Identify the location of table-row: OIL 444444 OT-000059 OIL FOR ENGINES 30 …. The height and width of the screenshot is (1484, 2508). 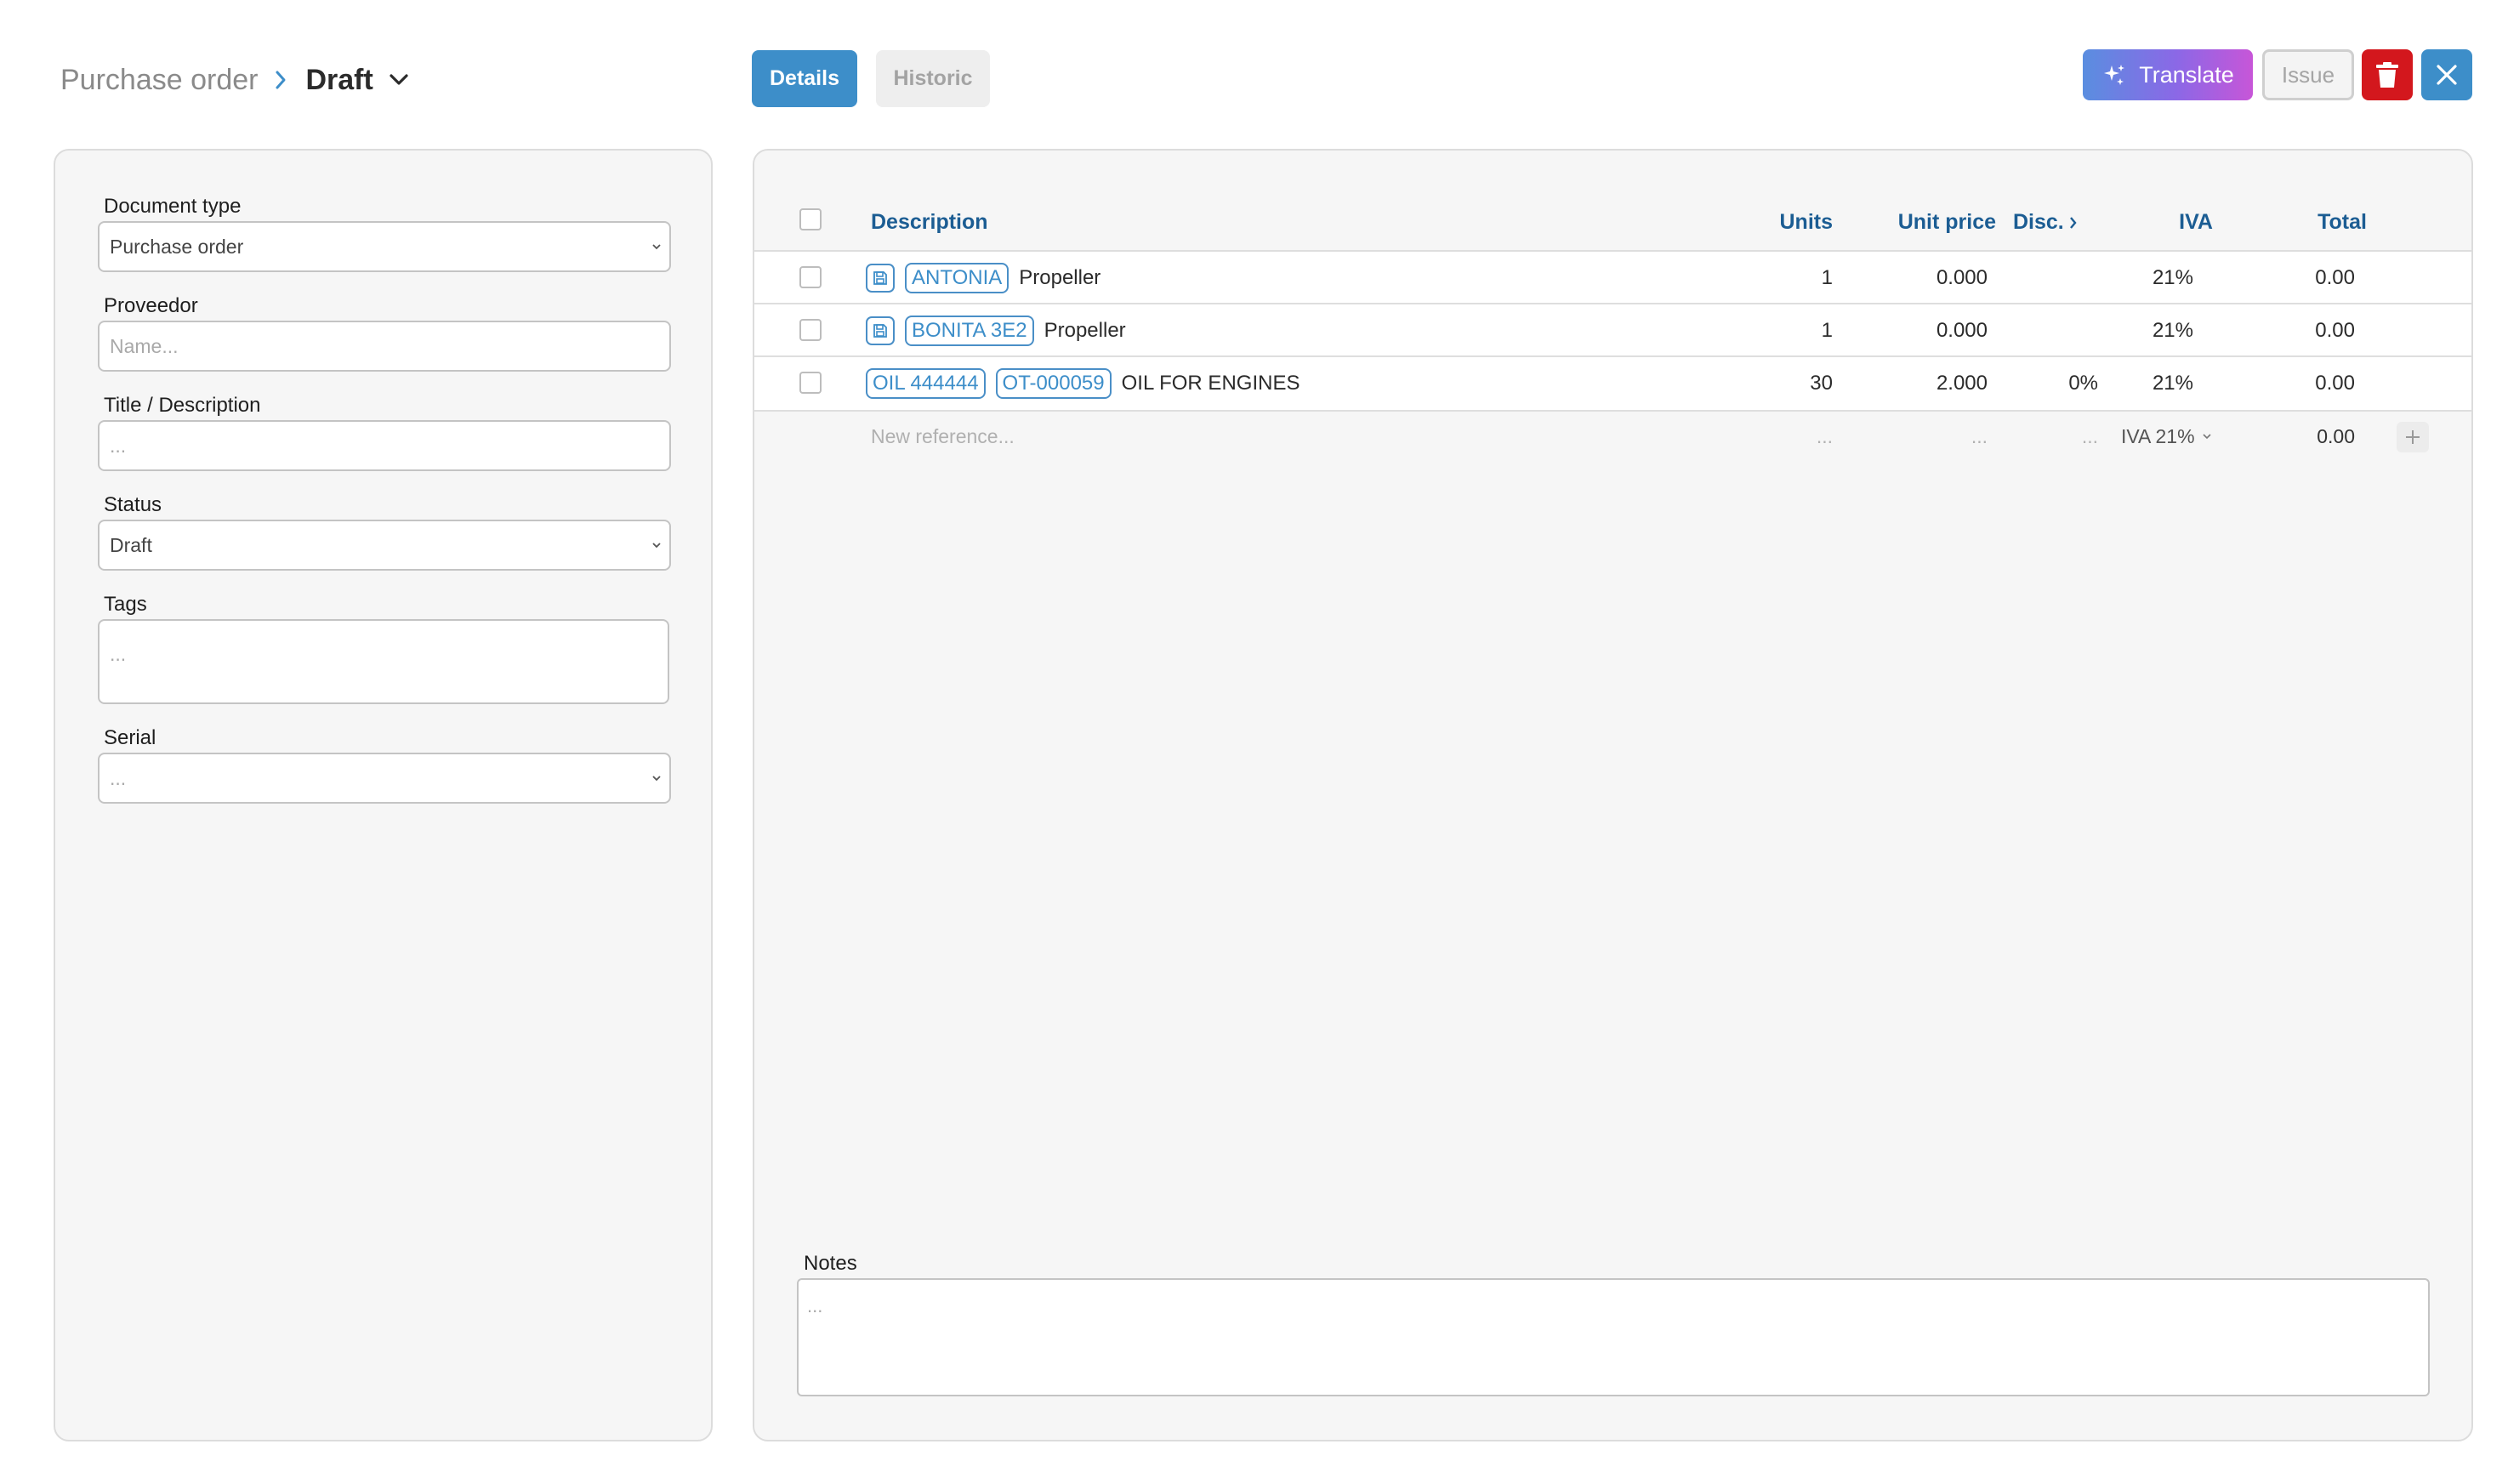
(1612, 384).